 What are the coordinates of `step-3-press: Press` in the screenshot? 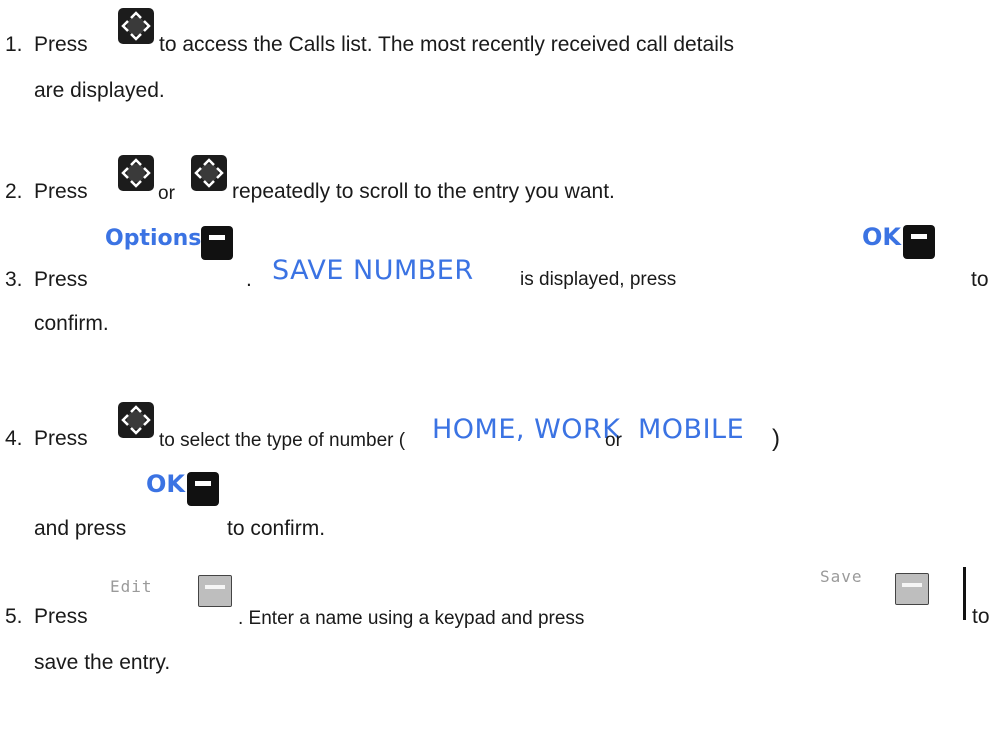 It's located at (61, 279).